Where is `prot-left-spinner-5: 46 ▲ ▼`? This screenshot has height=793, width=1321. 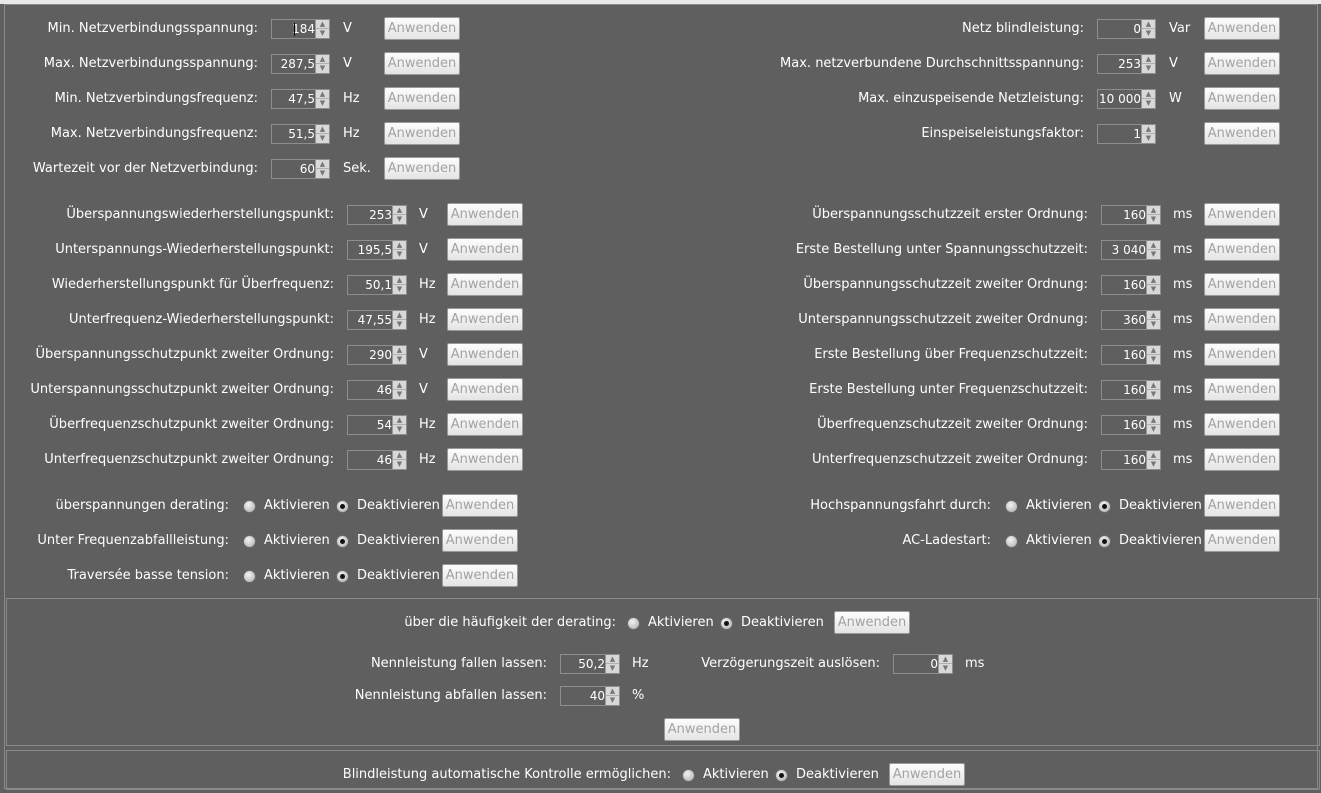
prot-left-spinner-5: 46 ▲ ▼ is located at coordinates (377, 390).